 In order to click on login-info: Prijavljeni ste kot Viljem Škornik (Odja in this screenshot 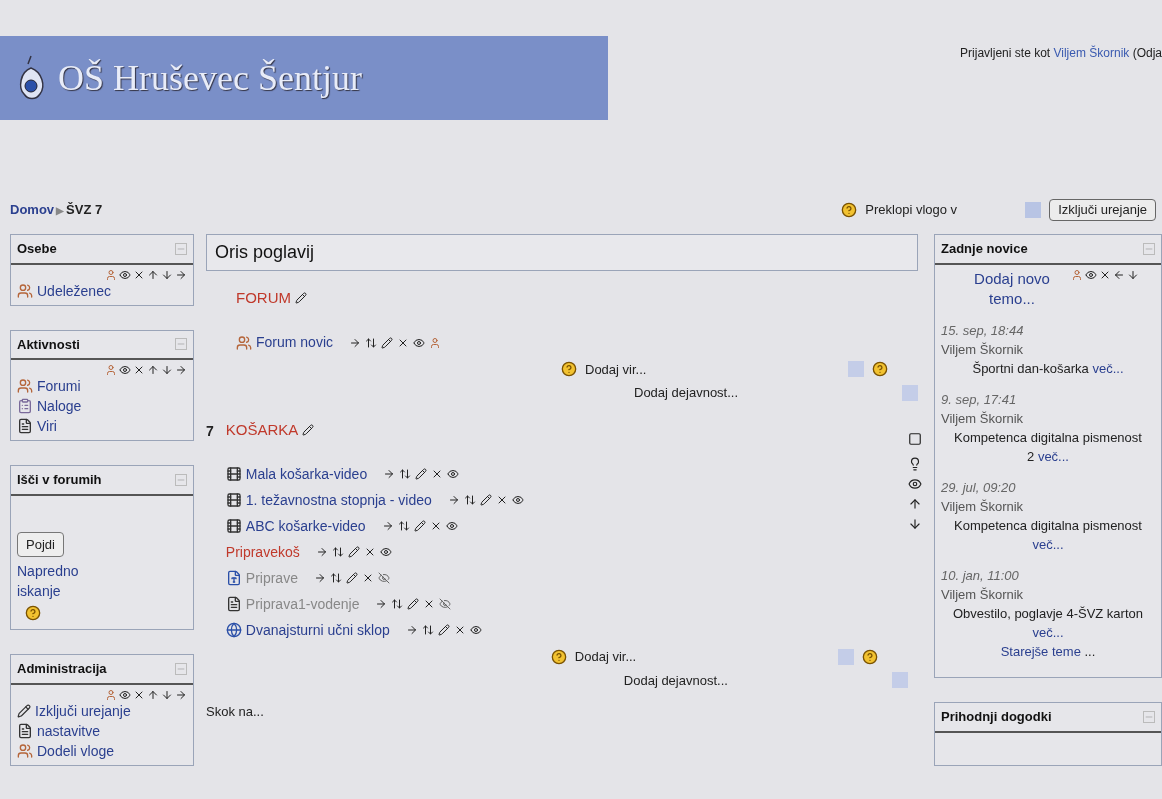, I will do `click(1061, 53)`.